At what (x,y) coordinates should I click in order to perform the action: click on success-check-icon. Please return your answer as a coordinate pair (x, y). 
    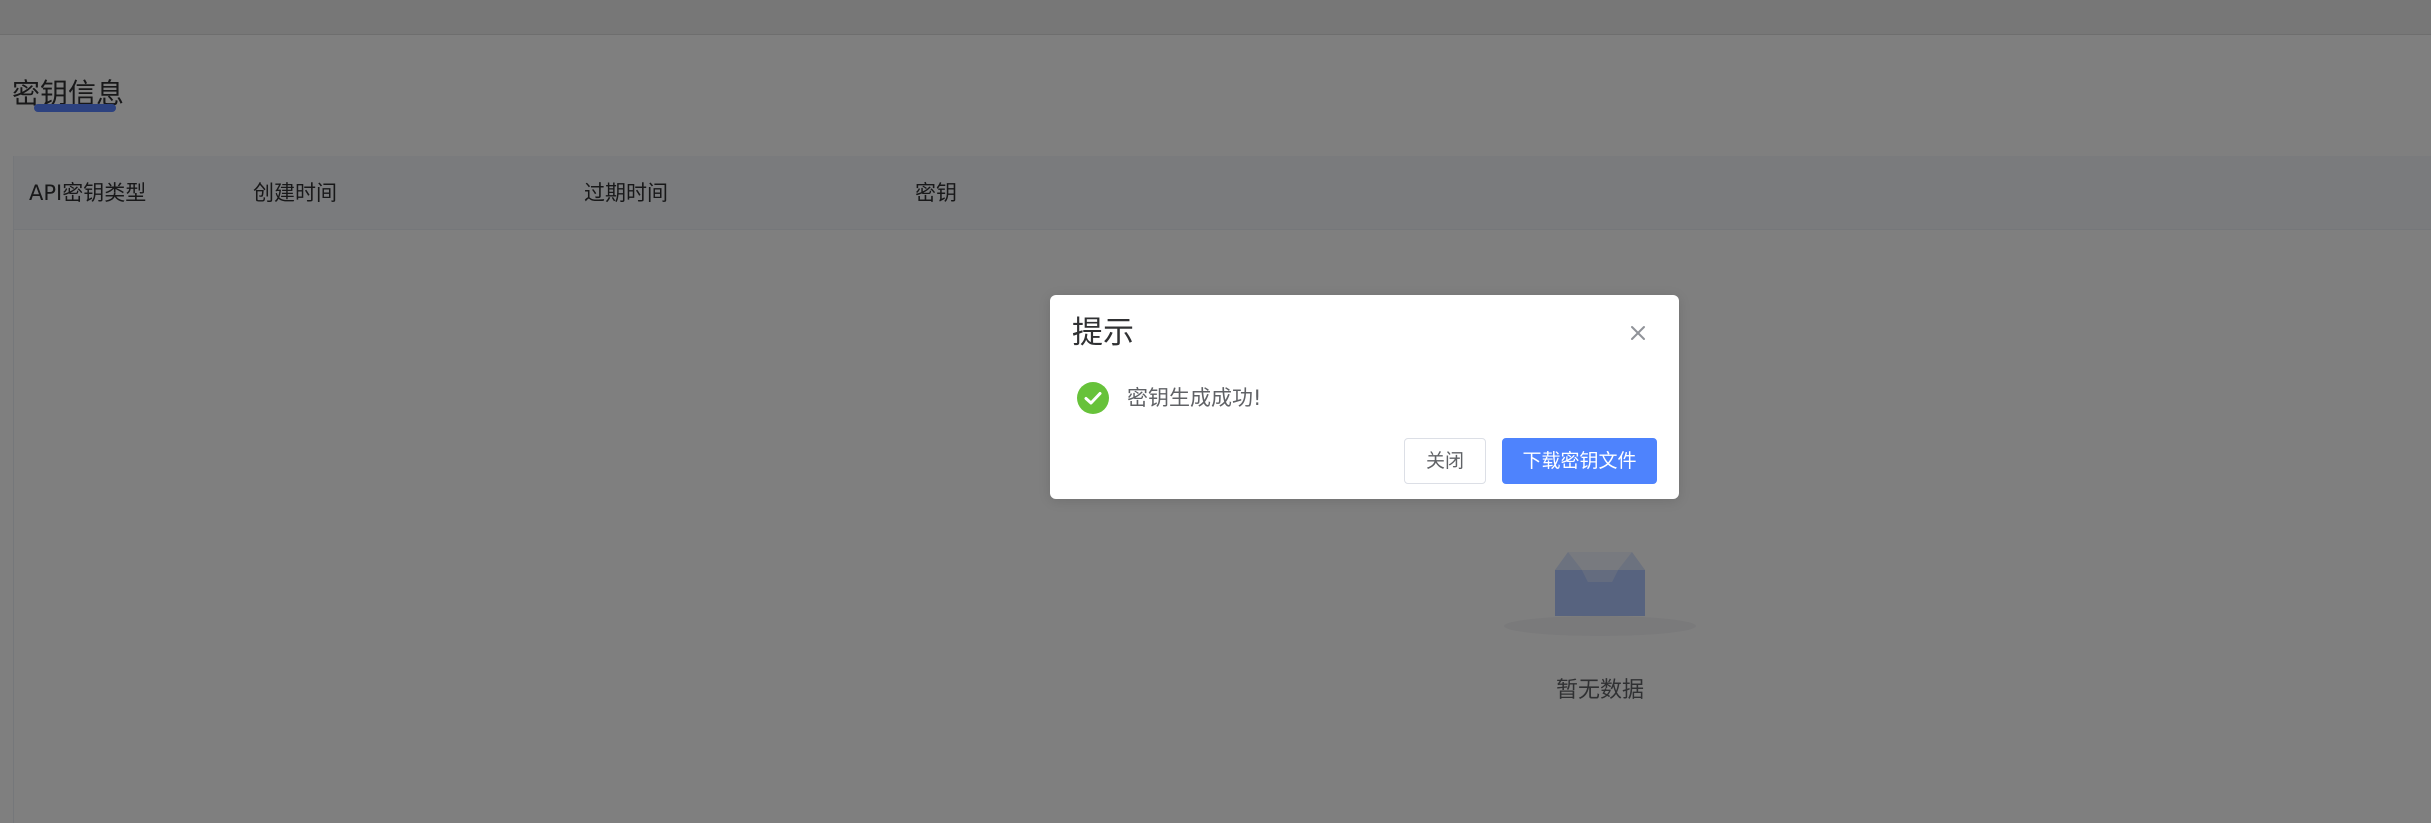
    Looking at the image, I should click on (1093, 398).